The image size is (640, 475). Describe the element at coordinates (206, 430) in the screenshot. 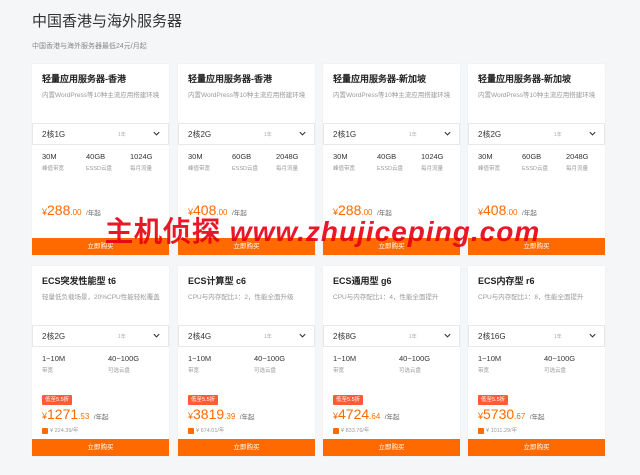

I see `original-price: ¥ 674.01/年` at that location.